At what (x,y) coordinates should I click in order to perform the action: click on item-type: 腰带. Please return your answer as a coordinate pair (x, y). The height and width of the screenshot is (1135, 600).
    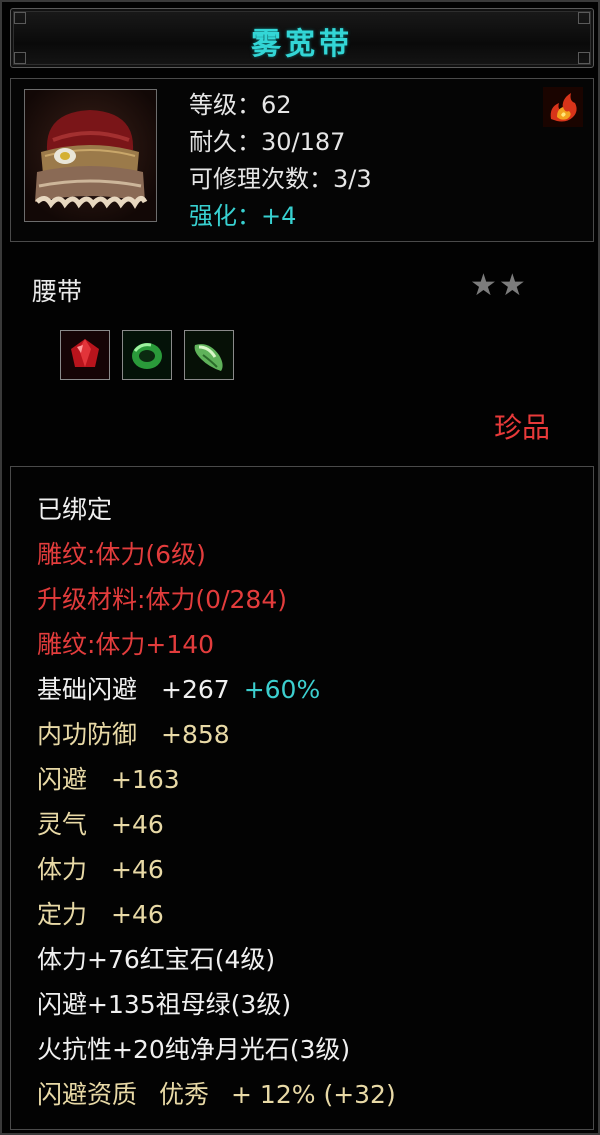
    Looking at the image, I should click on (57, 291).